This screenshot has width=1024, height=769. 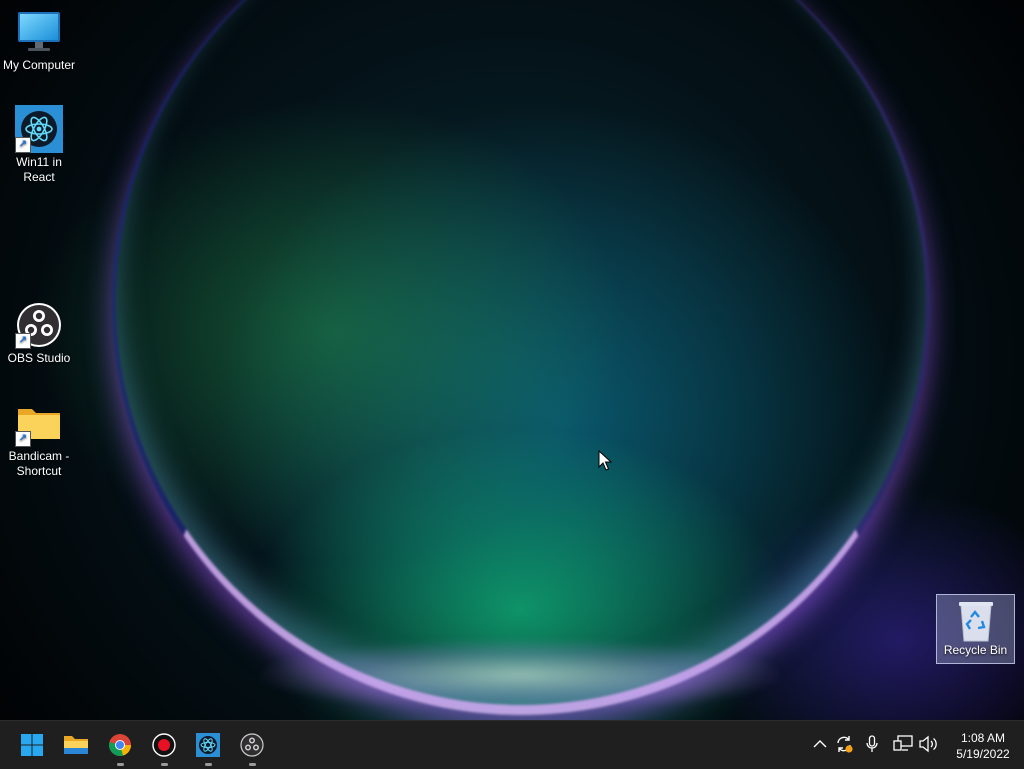 I want to click on tray-network, so click(x=903, y=744).